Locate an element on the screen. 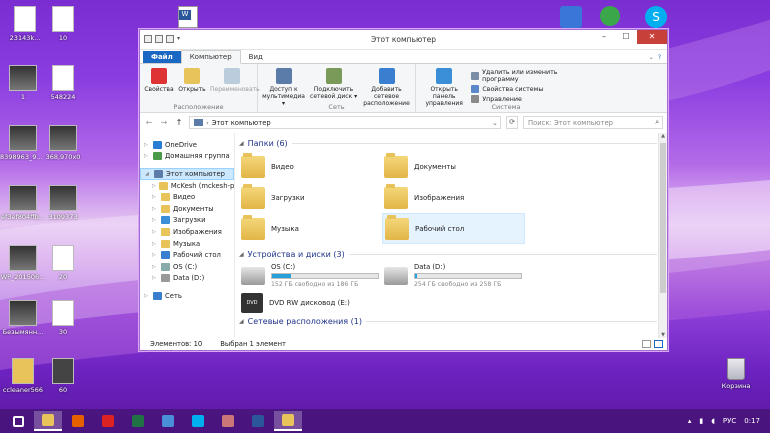 The image size is (770, 433). maximize-button: ☐ is located at coordinates (626, 37).